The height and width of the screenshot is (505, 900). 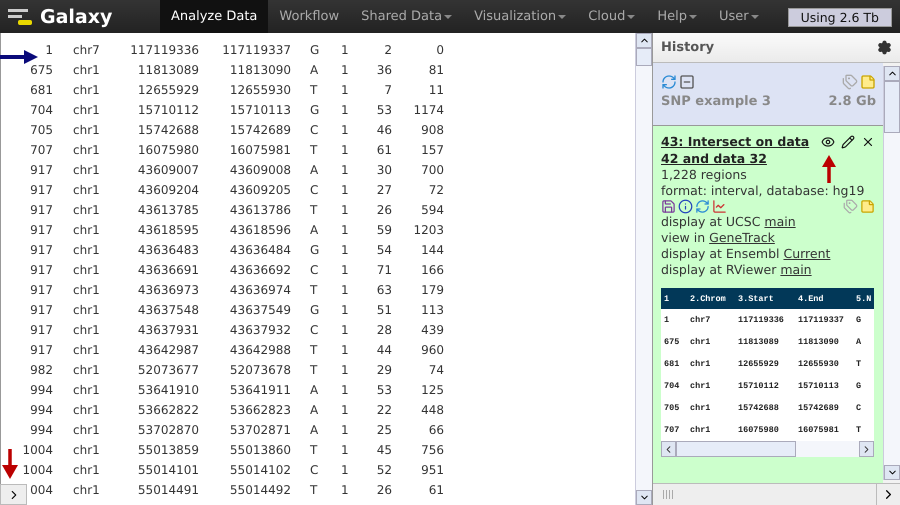 What do you see at coordinates (384, 70) in the screenshot?
I see `table-cell: 36` at bounding box center [384, 70].